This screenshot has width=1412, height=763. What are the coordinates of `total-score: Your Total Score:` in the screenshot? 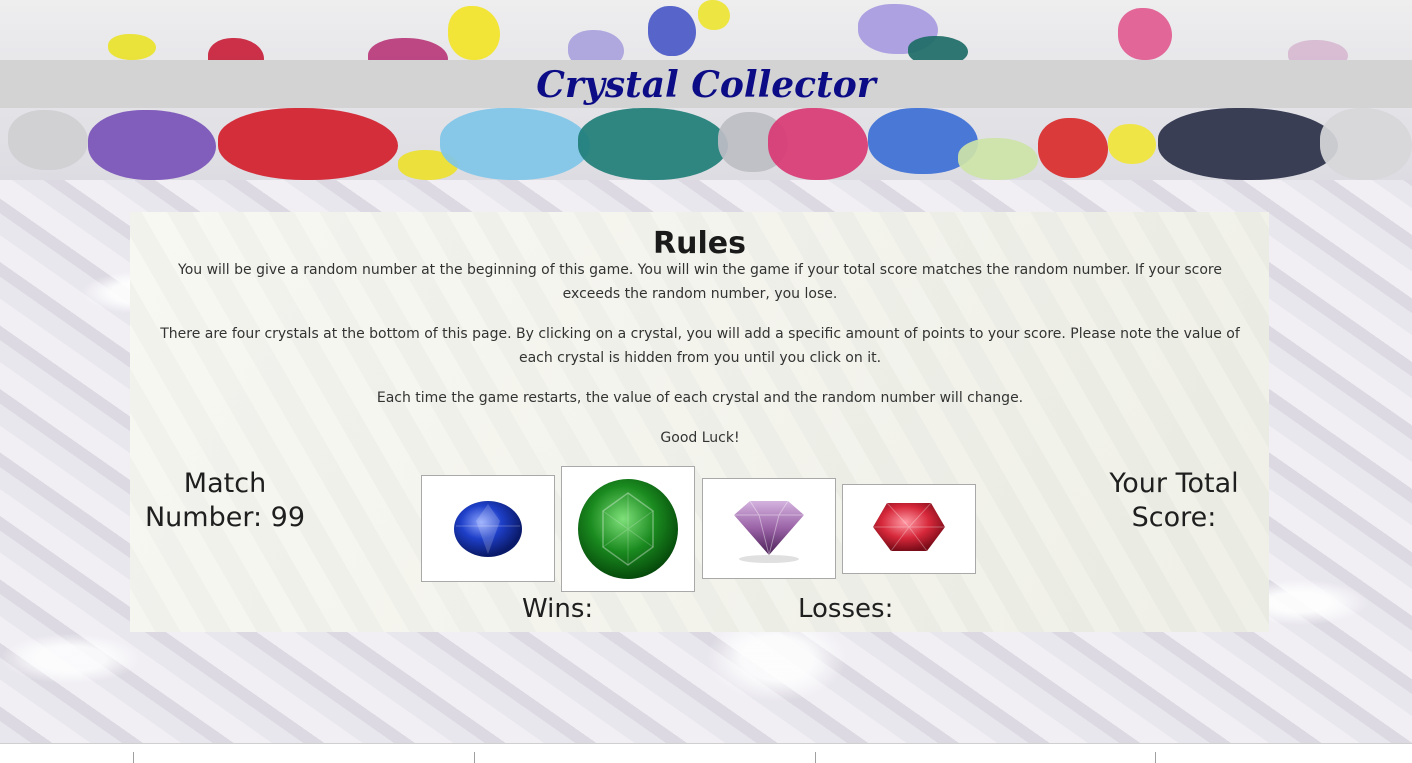 It's located at (1174, 500).